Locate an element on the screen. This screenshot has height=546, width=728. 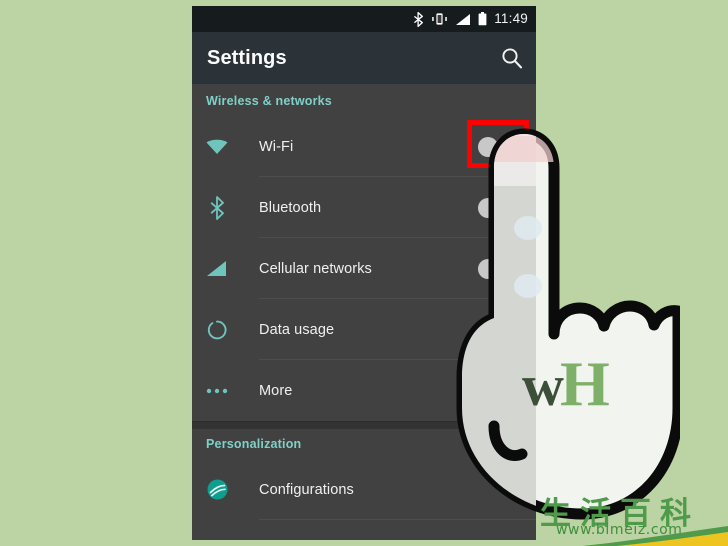
search-icon is located at coordinates (512, 58).